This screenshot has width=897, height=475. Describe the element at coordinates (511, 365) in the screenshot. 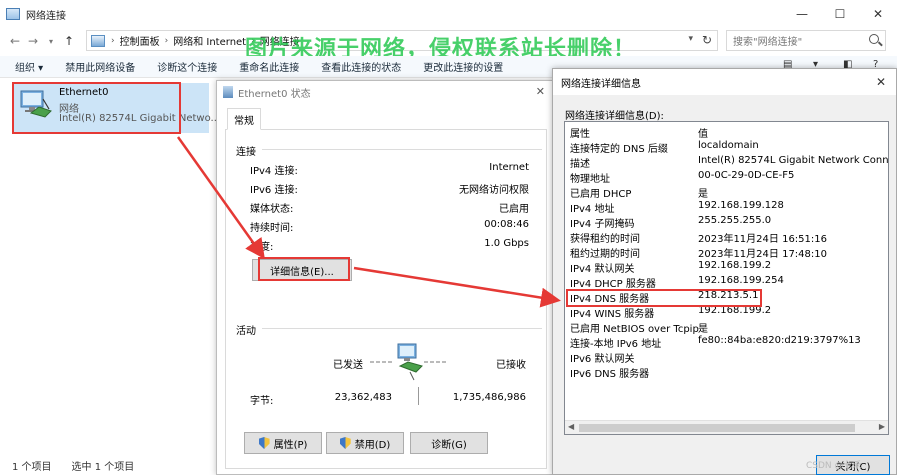

I see `received-label: 已接收` at that location.